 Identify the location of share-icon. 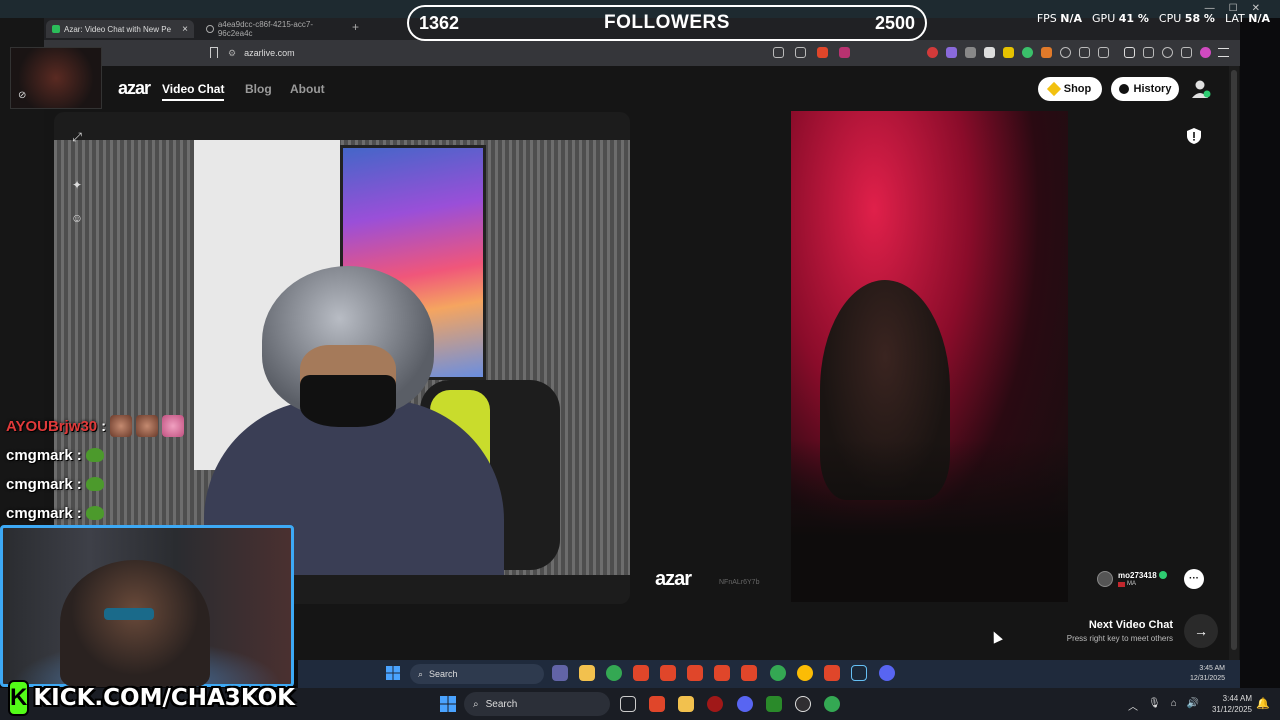
(800, 52).